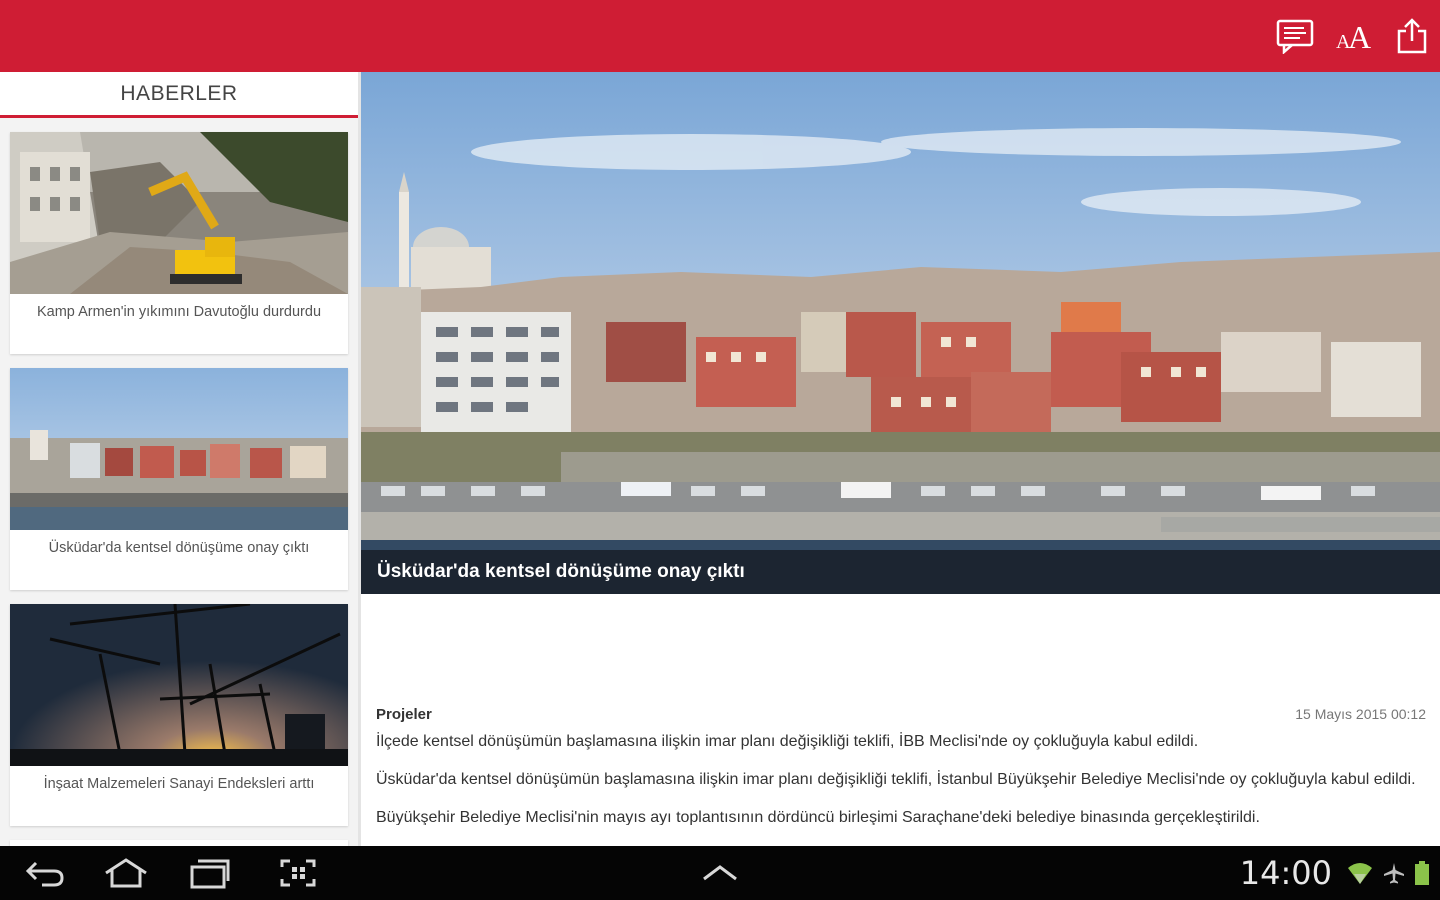  I want to click on comments-icon, so click(1295, 36).